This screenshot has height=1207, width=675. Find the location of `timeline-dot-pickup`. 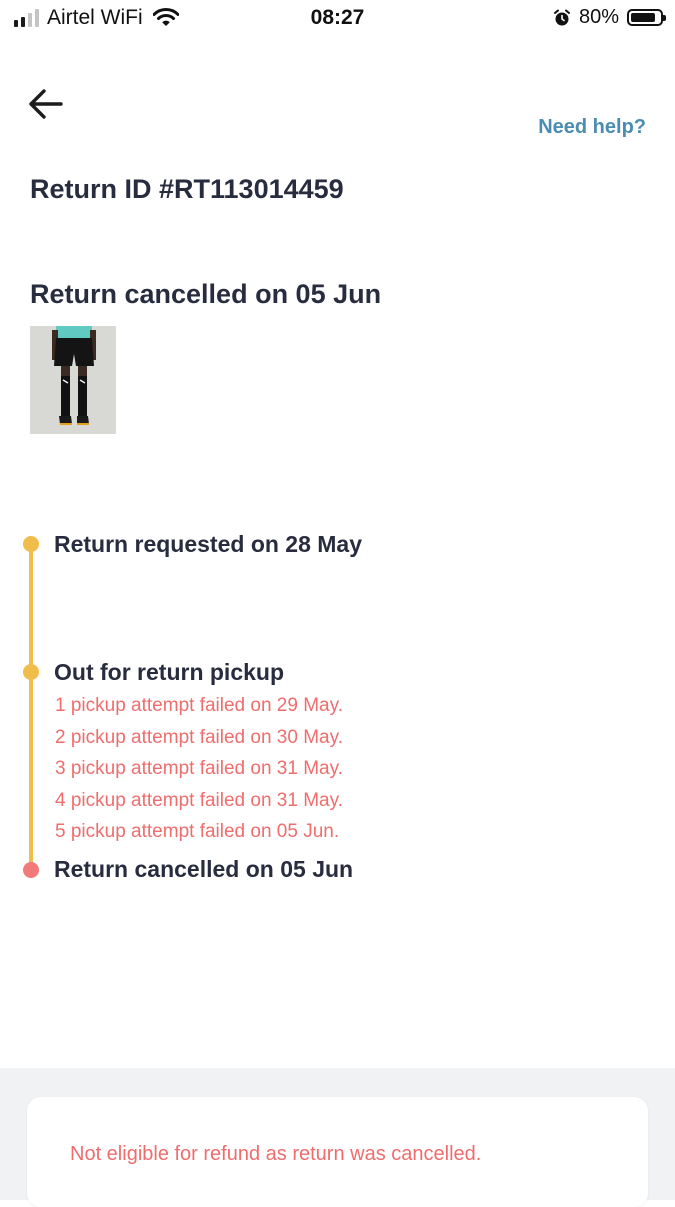

timeline-dot-pickup is located at coordinates (31, 672).